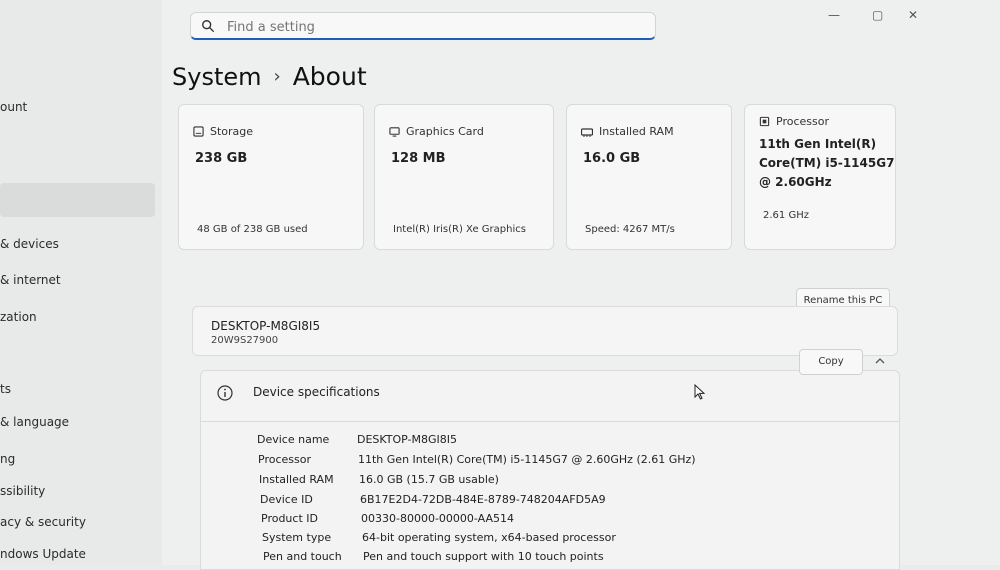 Image resolution: width=1000 pixels, height=570 pixels. Describe the element at coordinates (880, 361) in the screenshot. I see `chevron-up-icon` at that location.